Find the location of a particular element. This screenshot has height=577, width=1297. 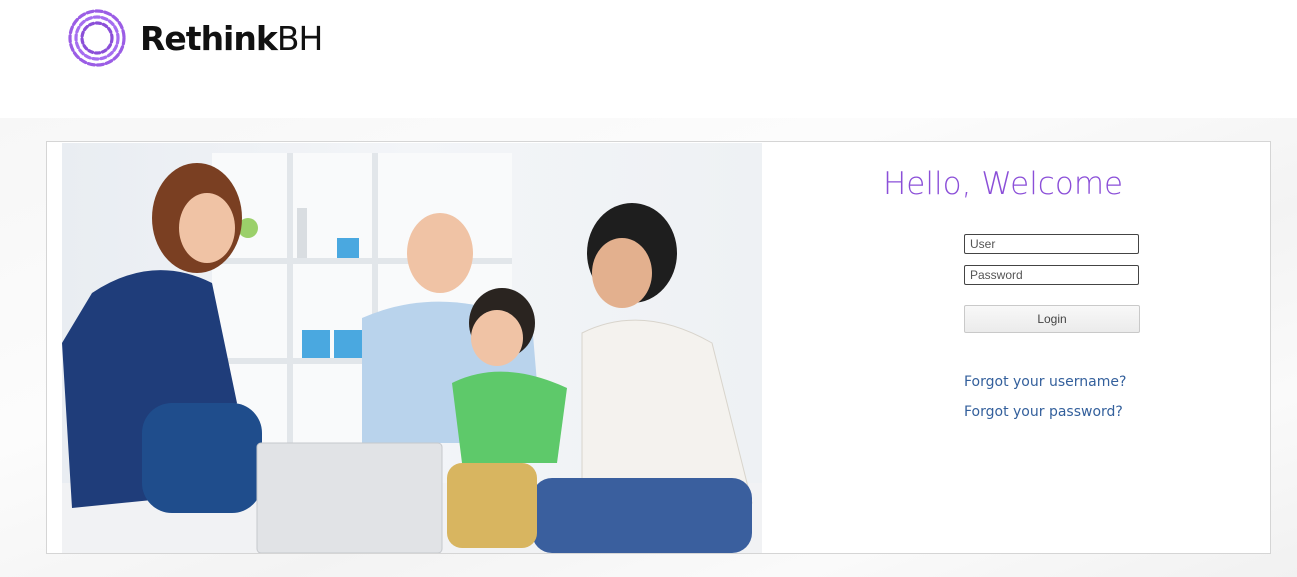

username-input is located at coordinates (1051, 244).